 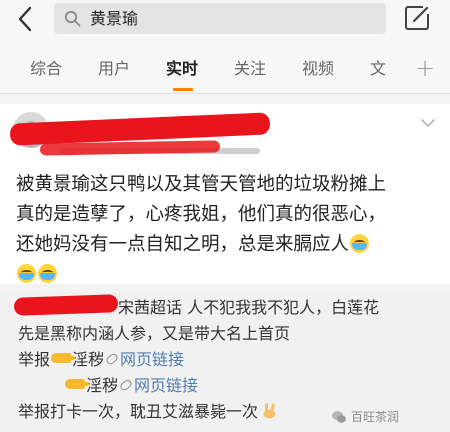 What do you see at coordinates (375, 417) in the screenshot?
I see `watermark-text: 百旺茶润` at bounding box center [375, 417].